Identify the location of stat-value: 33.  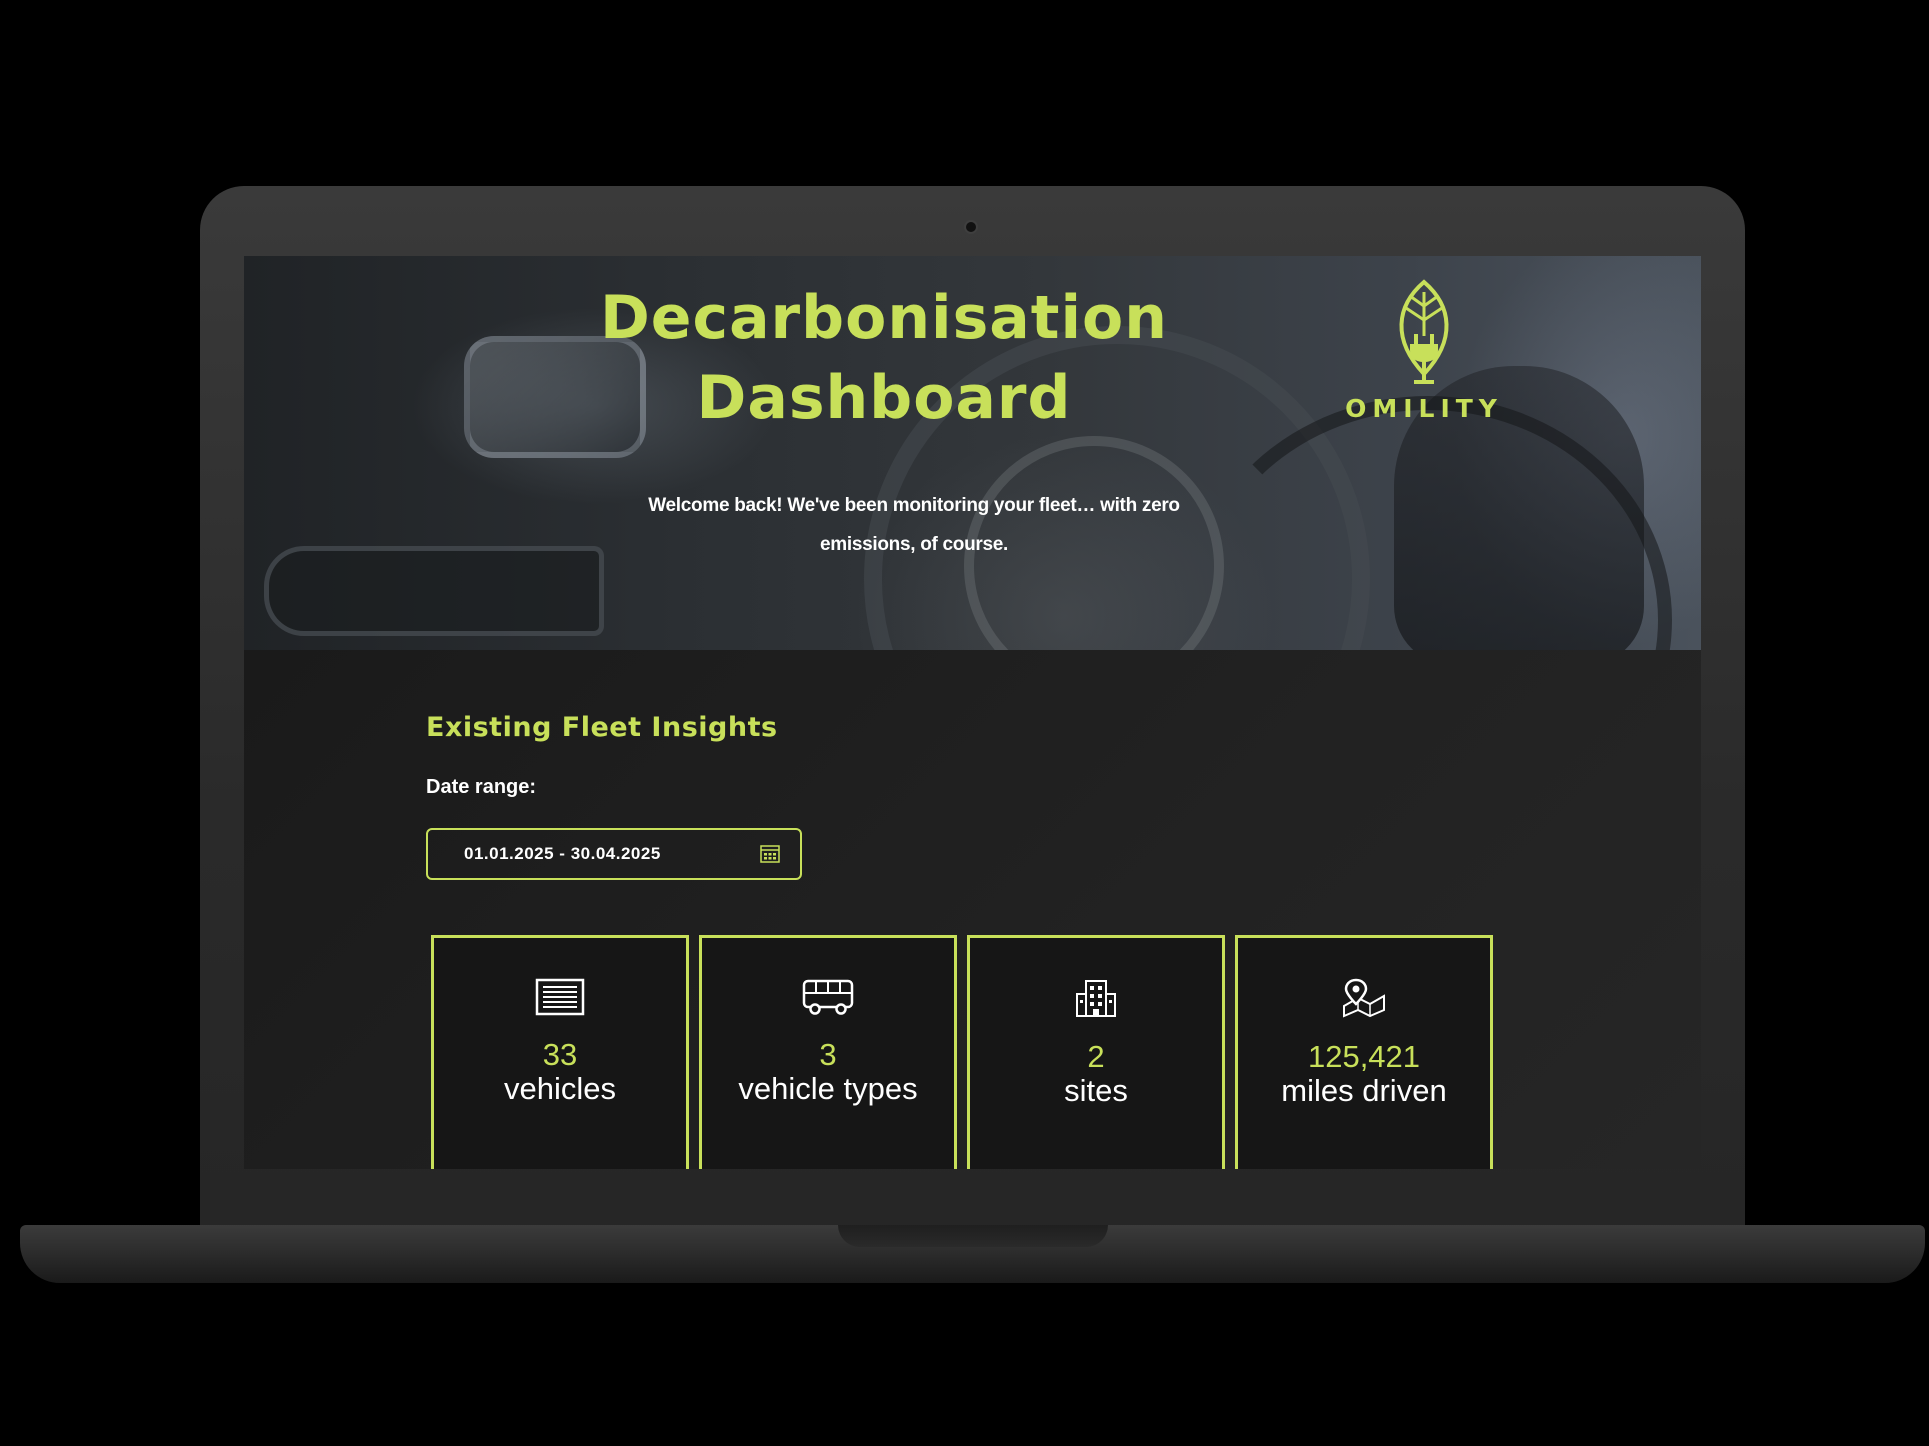
(560, 1054).